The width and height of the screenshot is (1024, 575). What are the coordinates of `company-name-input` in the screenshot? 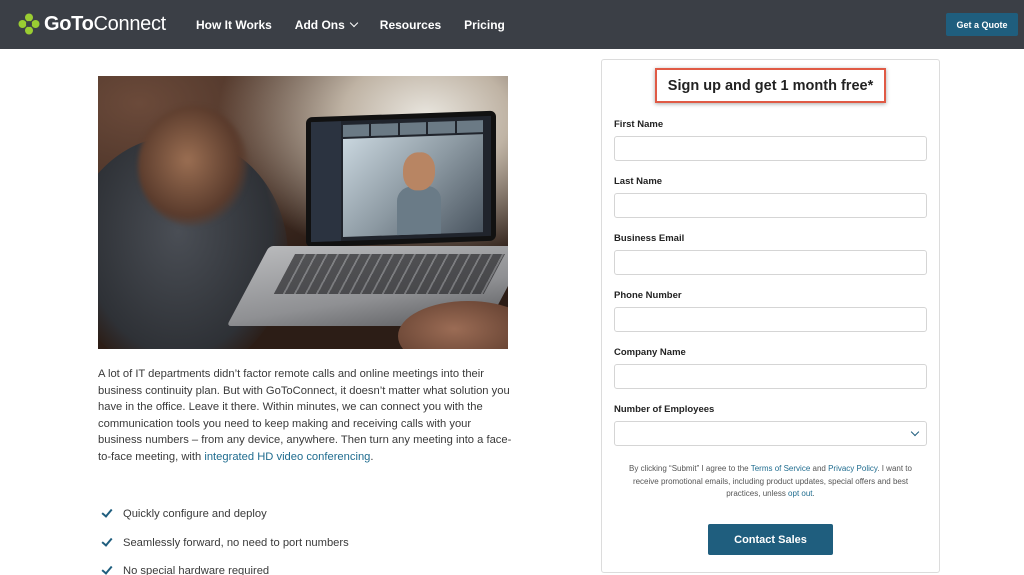 It's located at (770, 376).